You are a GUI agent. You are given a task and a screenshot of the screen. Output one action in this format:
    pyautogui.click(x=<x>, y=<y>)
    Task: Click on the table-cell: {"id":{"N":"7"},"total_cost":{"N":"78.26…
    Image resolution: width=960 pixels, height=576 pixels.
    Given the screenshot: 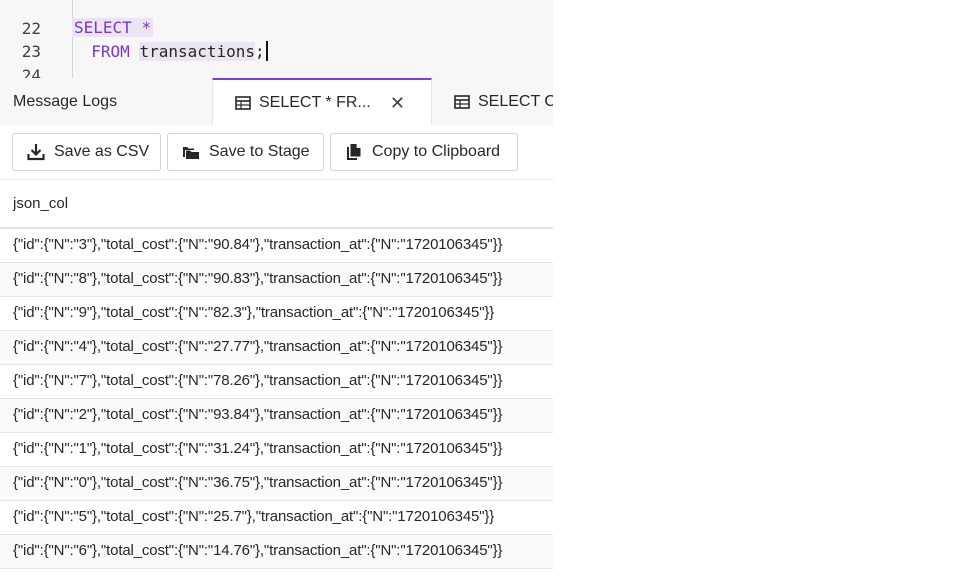 What is the action you would take?
    pyautogui.click(x=258, y=380)
    